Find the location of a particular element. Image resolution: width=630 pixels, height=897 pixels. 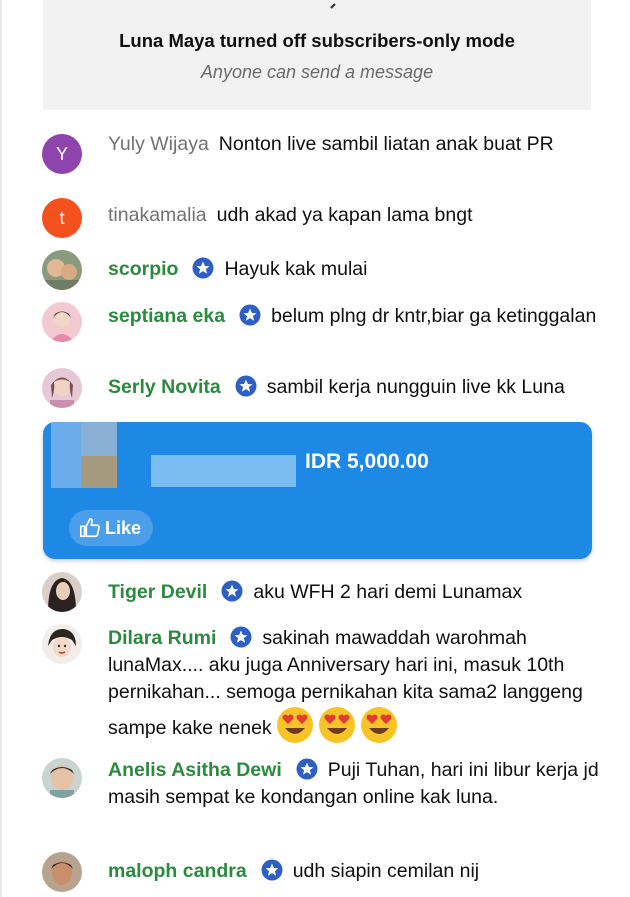

message-body: tinakamalia udh akad ya kapan lama bngt is located at coordinates (354, 215).